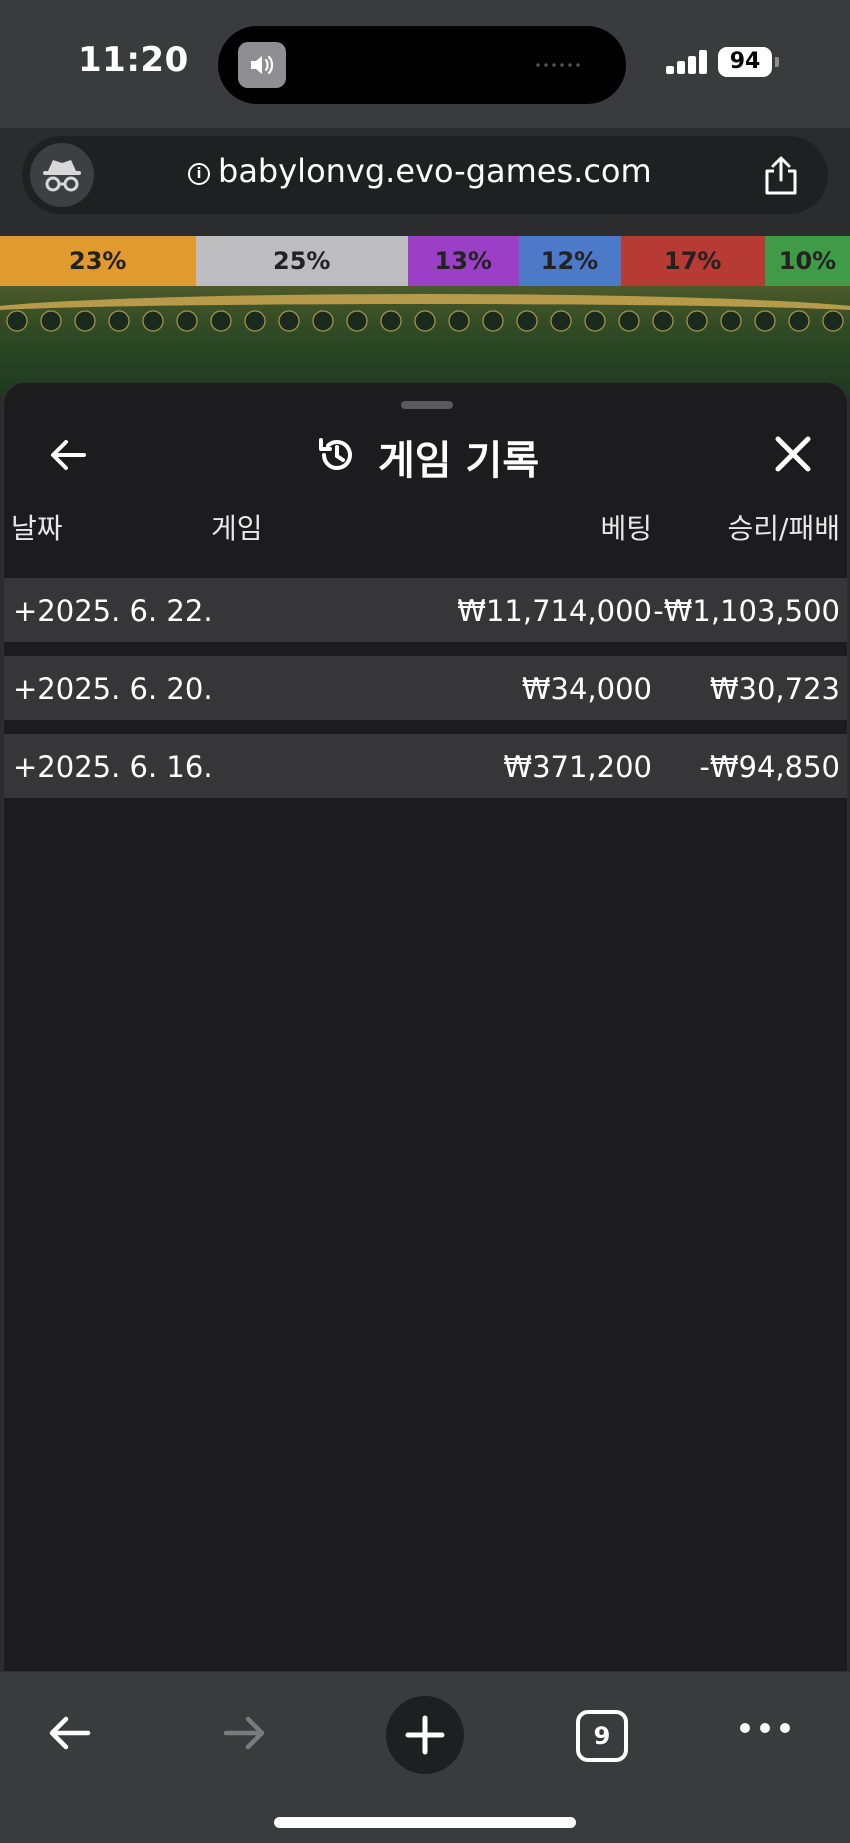 This screenshot has height=1843, width=850. I want to click on dynamic-island, so click(422, 65).